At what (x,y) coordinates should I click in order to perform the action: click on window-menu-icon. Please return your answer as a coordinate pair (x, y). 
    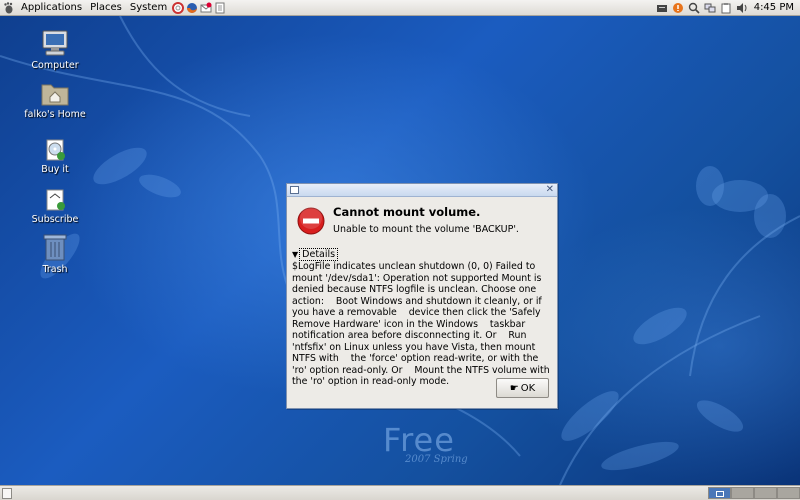
    Looking at the image, I should click on (294, 190).